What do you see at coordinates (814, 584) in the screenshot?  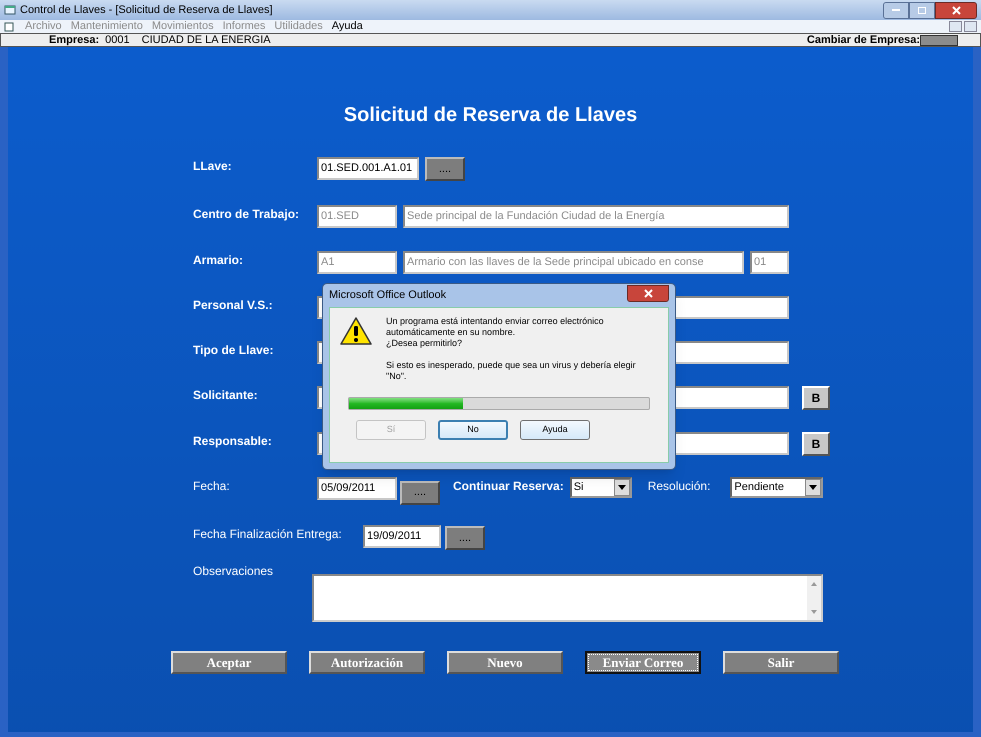 I see `scroll-up-icon` at bounding box center [814, 584].